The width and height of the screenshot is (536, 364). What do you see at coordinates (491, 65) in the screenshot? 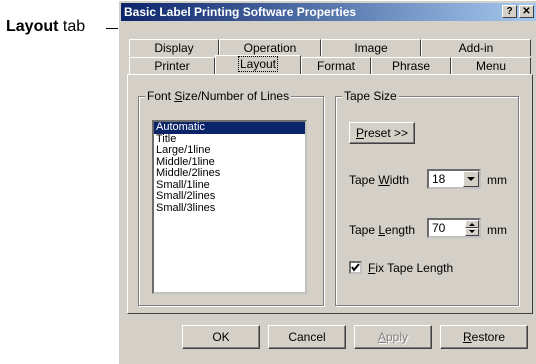
I see `tab-menu: Menu` at bounding box center [491, 65].